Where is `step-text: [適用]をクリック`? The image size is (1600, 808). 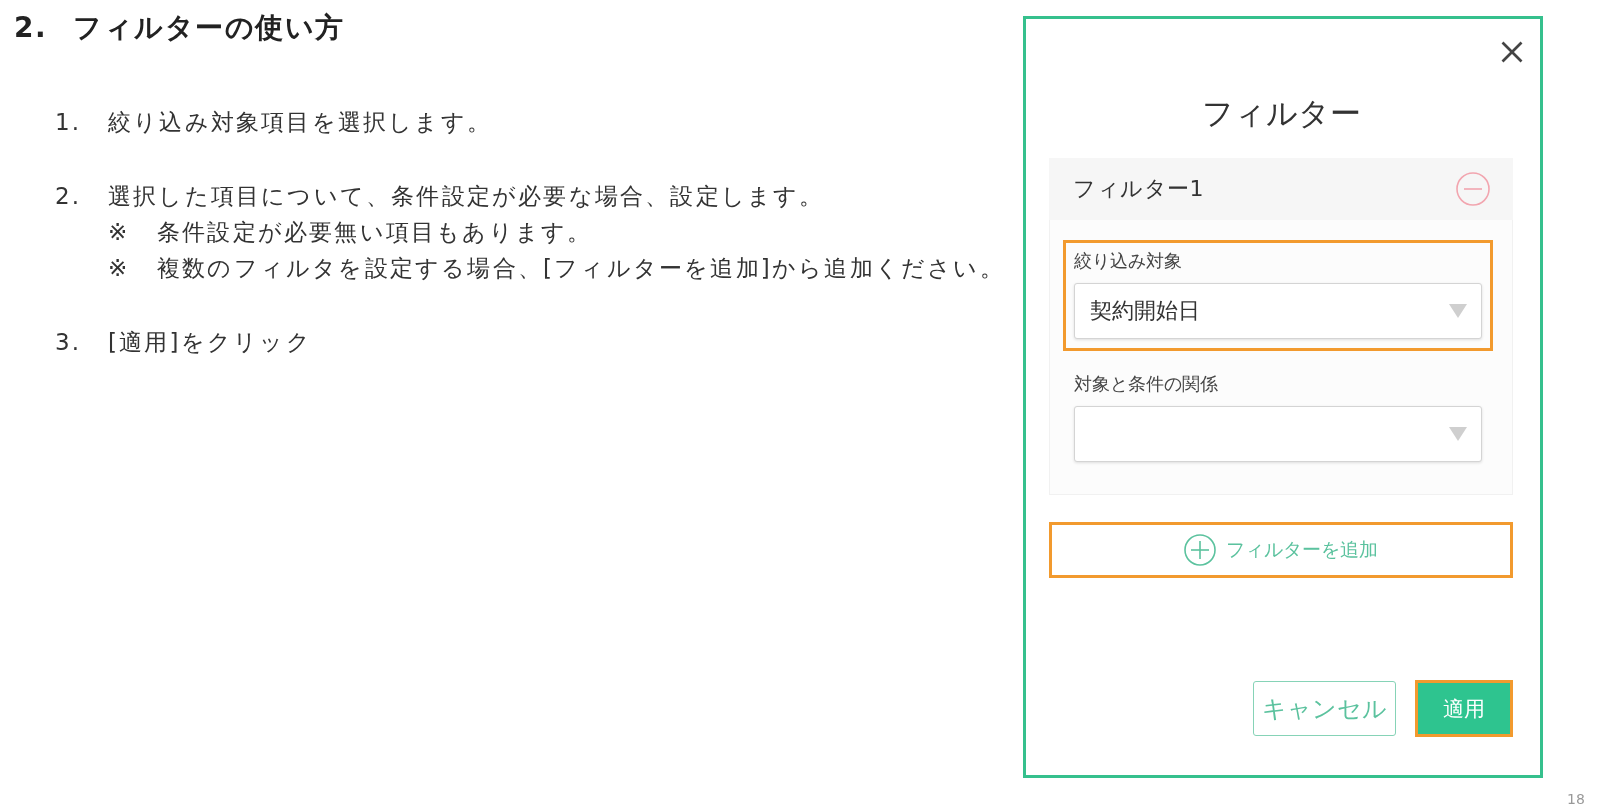
step-text: [適用]をクリック is located at coordinates (210, 342).